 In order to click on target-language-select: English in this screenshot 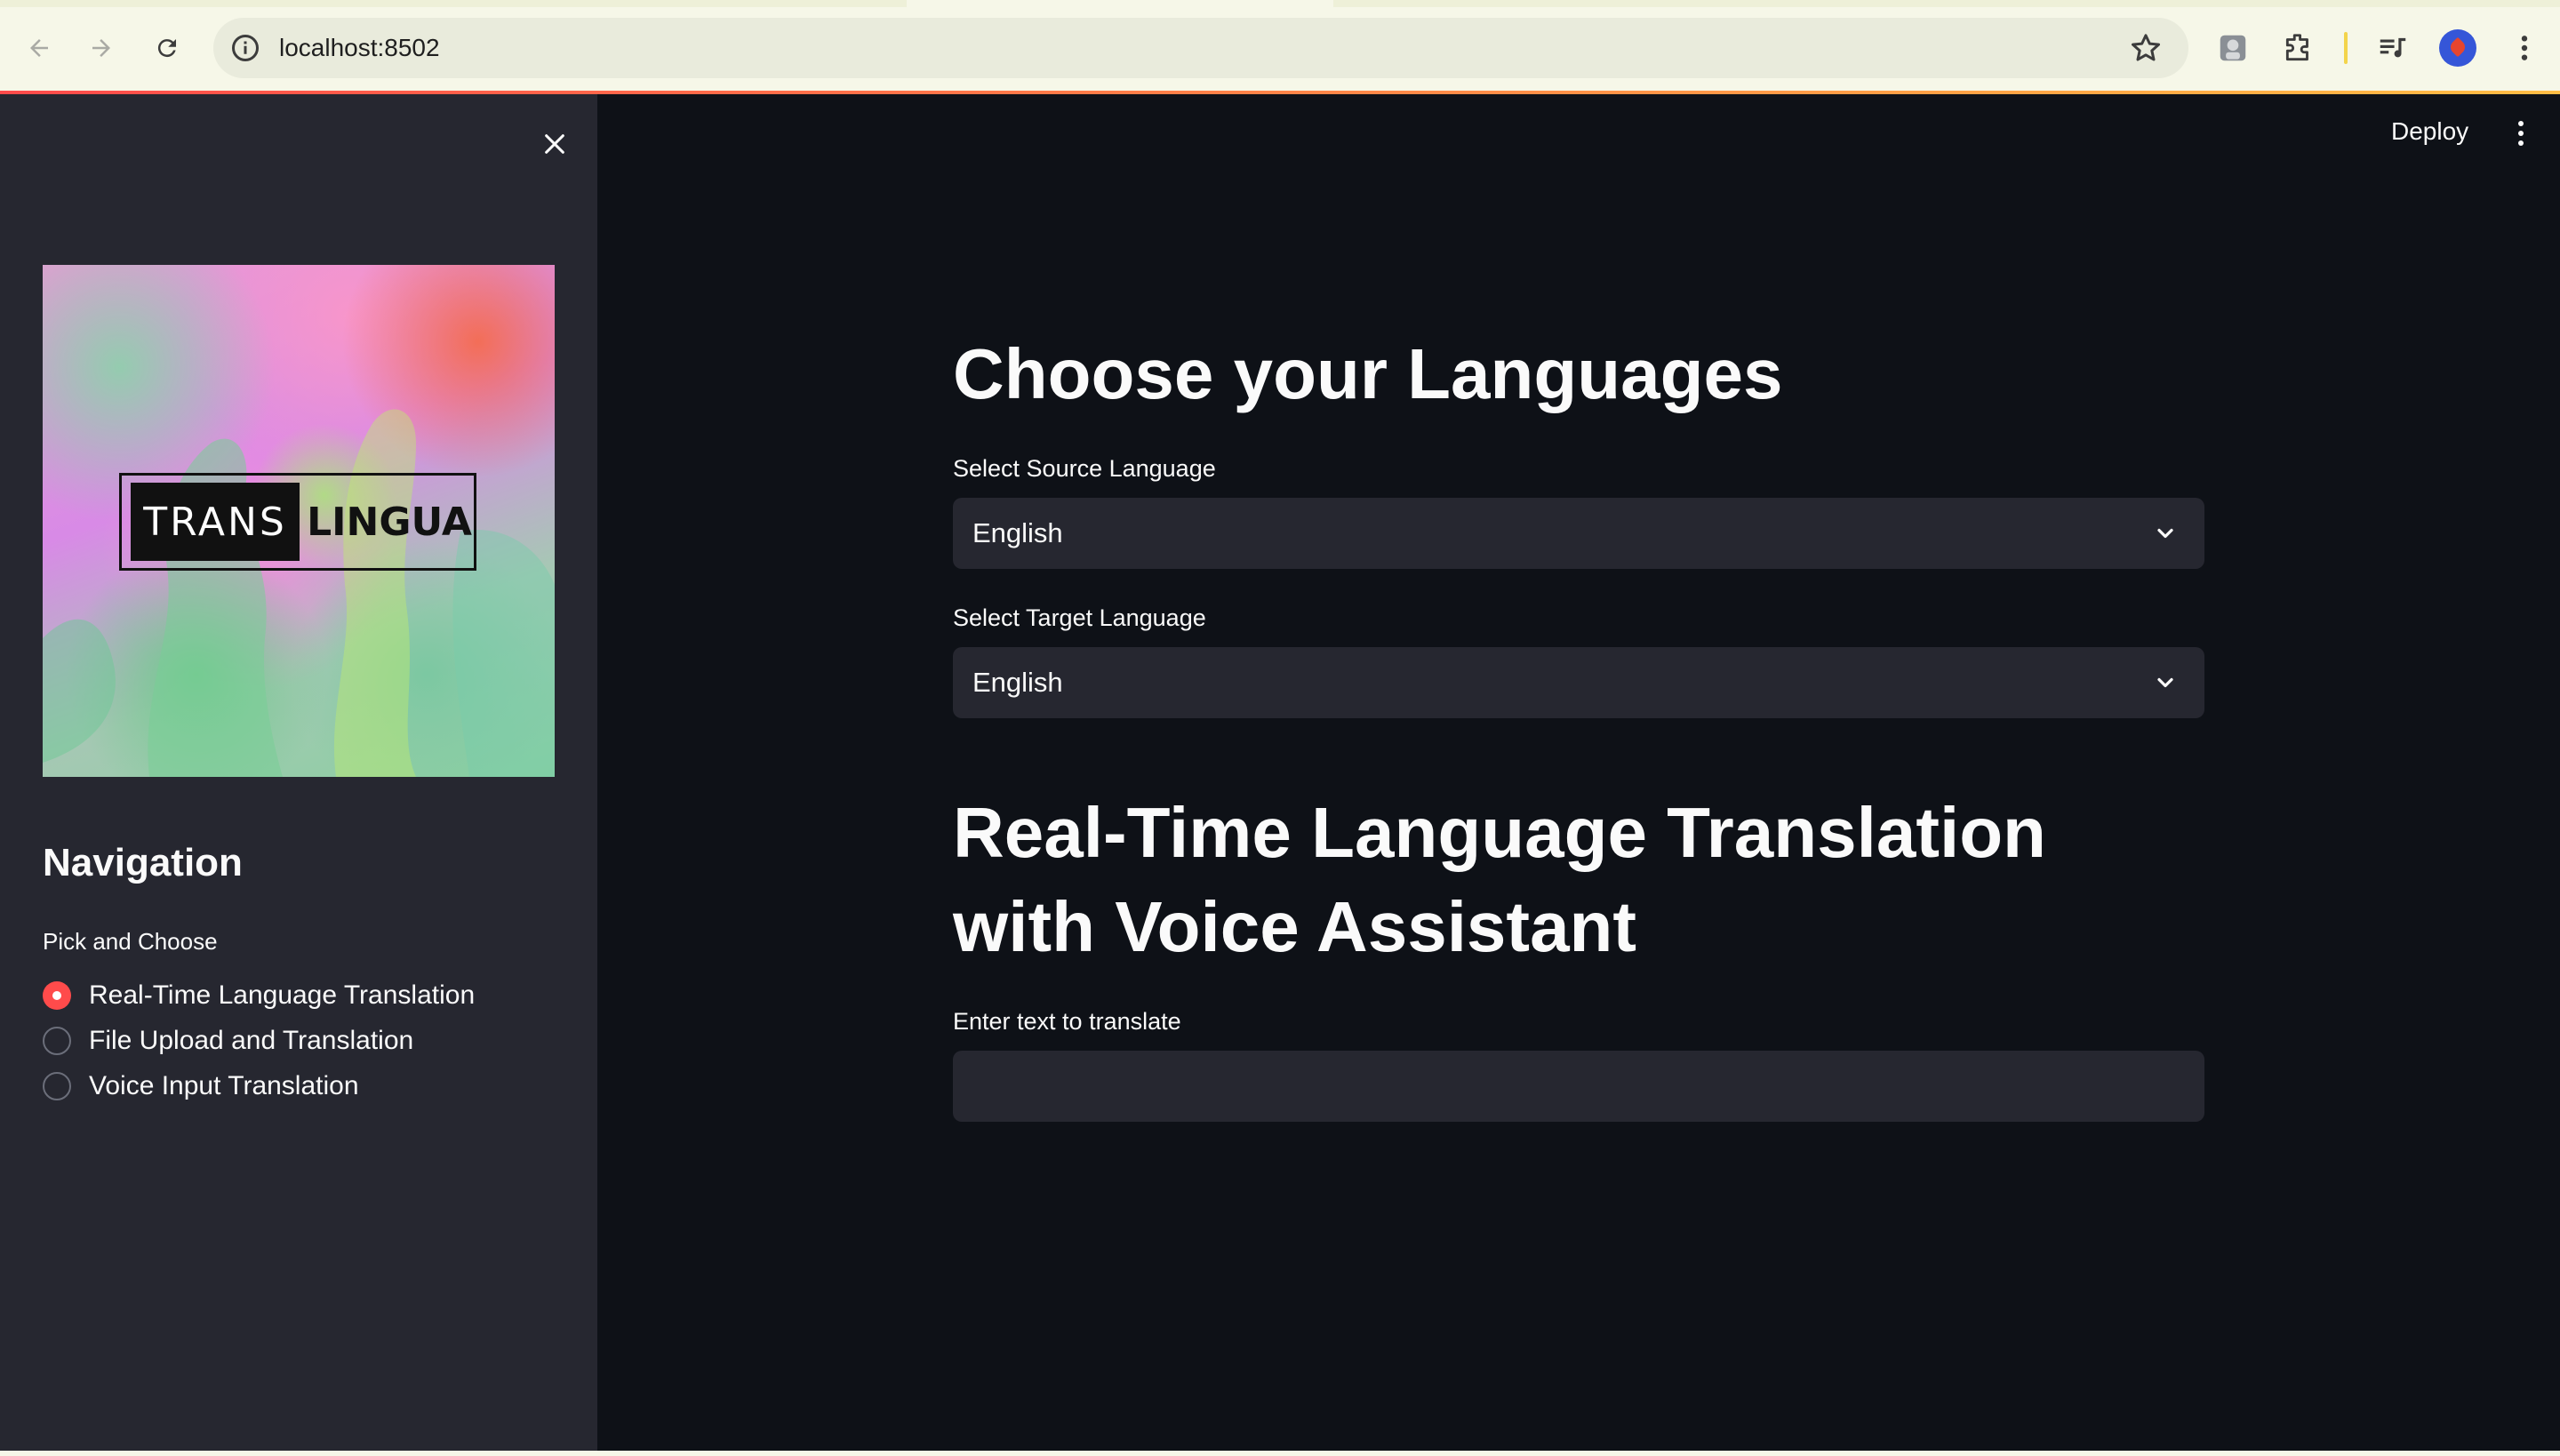, I will do `click(1578, 682)`.